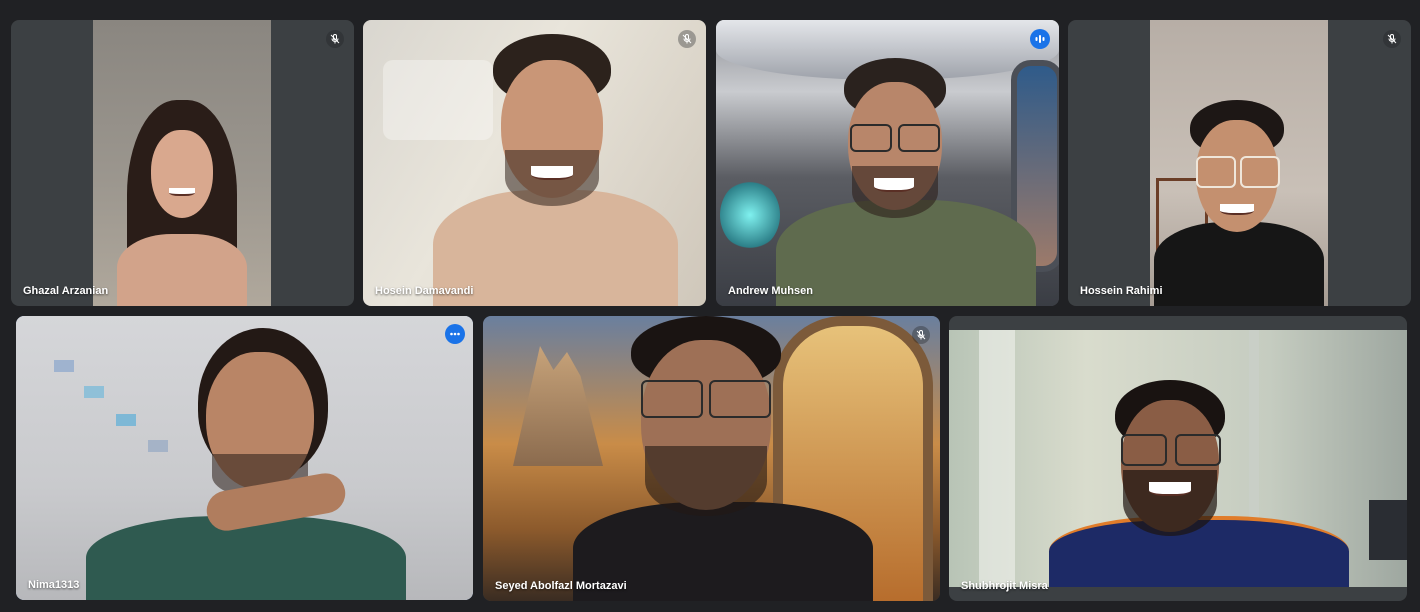  Describe the element at coordinates (455, 334) in the screenshot. I see `more-options-icon` at that location.